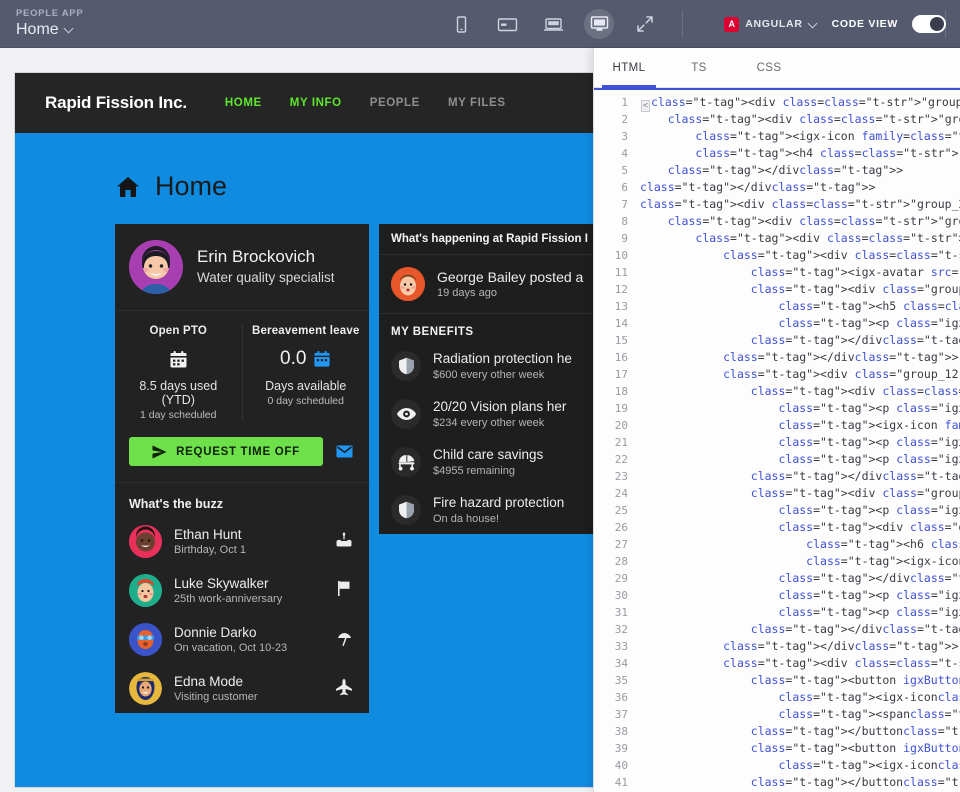 This screenshot has width=960, height=792. I want to click on code-line: 41 class="t-tag"></buttonclass="t-tag">>, so click(777, 782).